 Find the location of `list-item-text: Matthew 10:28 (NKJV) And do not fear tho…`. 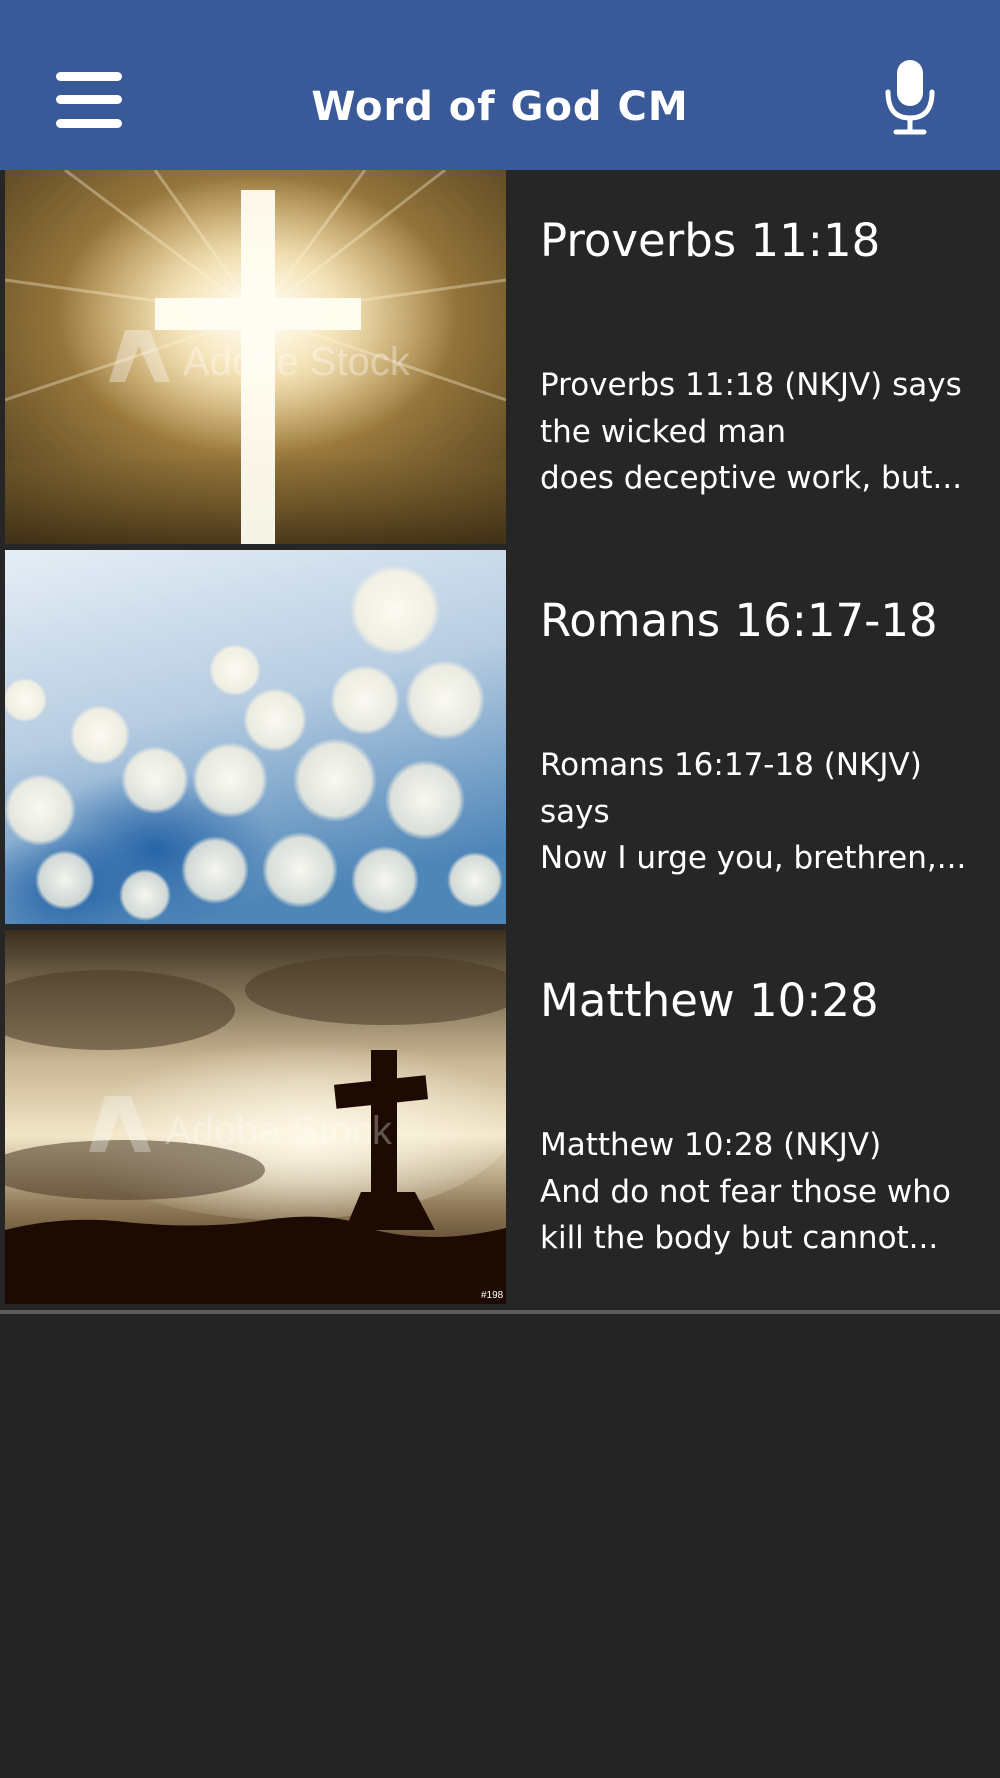

list-item-text: Matthew 10:28 (NKJV) And do not fear tho… is located at coordinates (745, 1191).